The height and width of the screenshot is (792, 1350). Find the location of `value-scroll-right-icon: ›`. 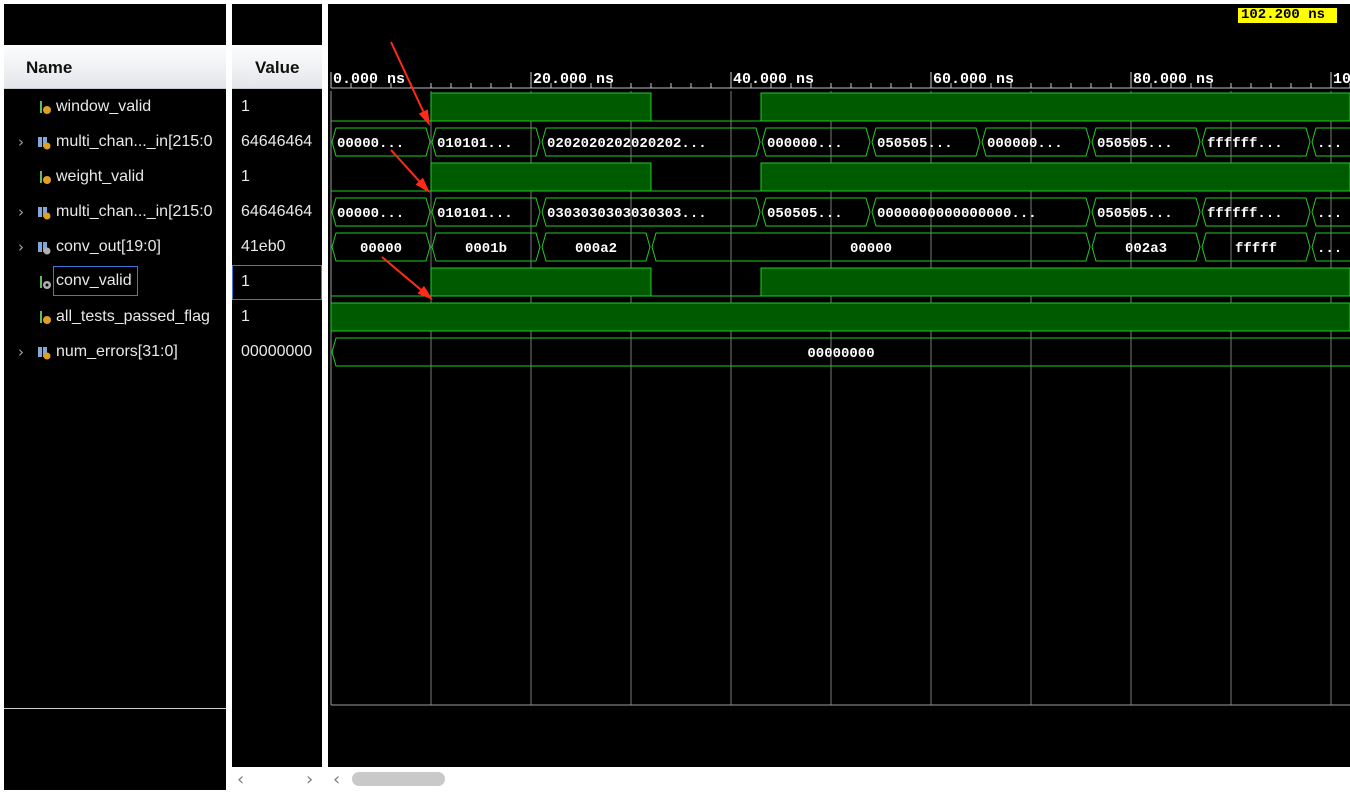

value-scroll-right-icon: › is located at coordinates (309, 779).